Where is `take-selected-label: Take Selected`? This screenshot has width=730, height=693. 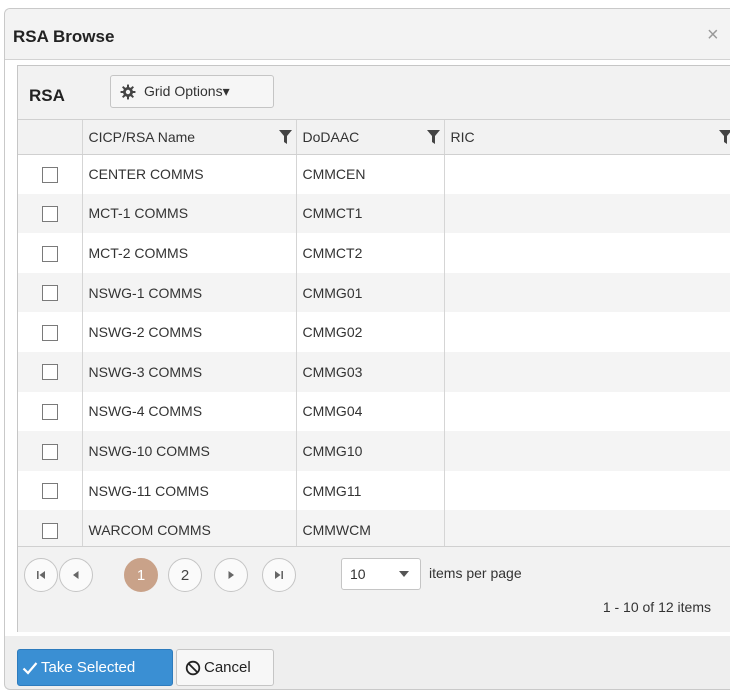 take-selected-label: Take Selected is located at coordinates (88, 667).